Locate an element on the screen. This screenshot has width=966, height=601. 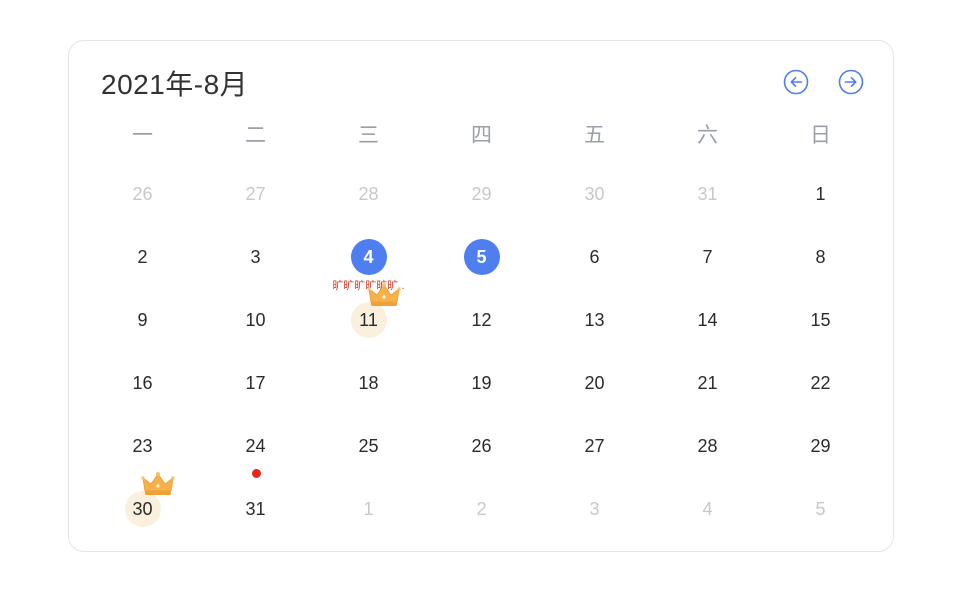
day-cell: 22 is located at coordinates (820, 381).